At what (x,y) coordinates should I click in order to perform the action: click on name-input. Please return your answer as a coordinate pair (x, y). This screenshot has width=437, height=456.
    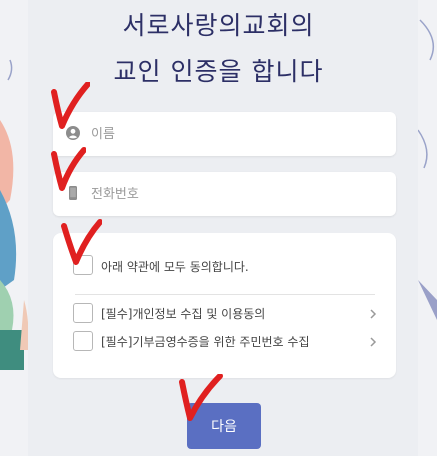
    Looking at the image, I should click on (236, 134).